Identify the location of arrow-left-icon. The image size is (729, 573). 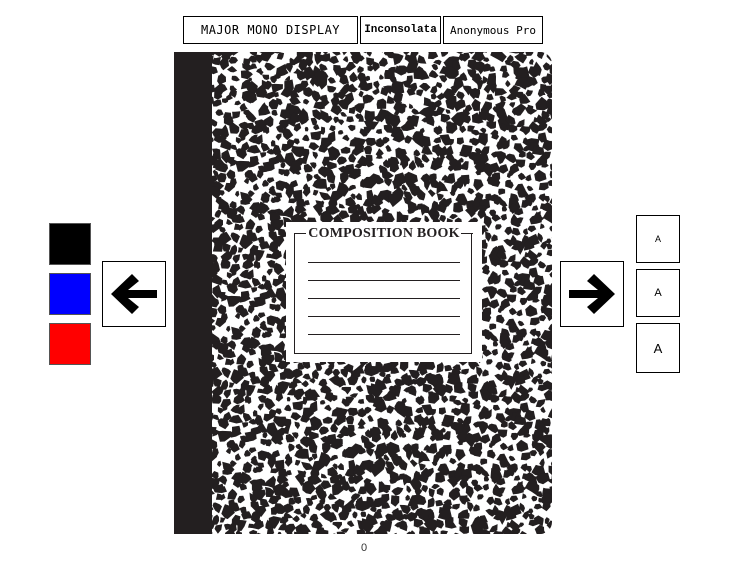
(134, 294).